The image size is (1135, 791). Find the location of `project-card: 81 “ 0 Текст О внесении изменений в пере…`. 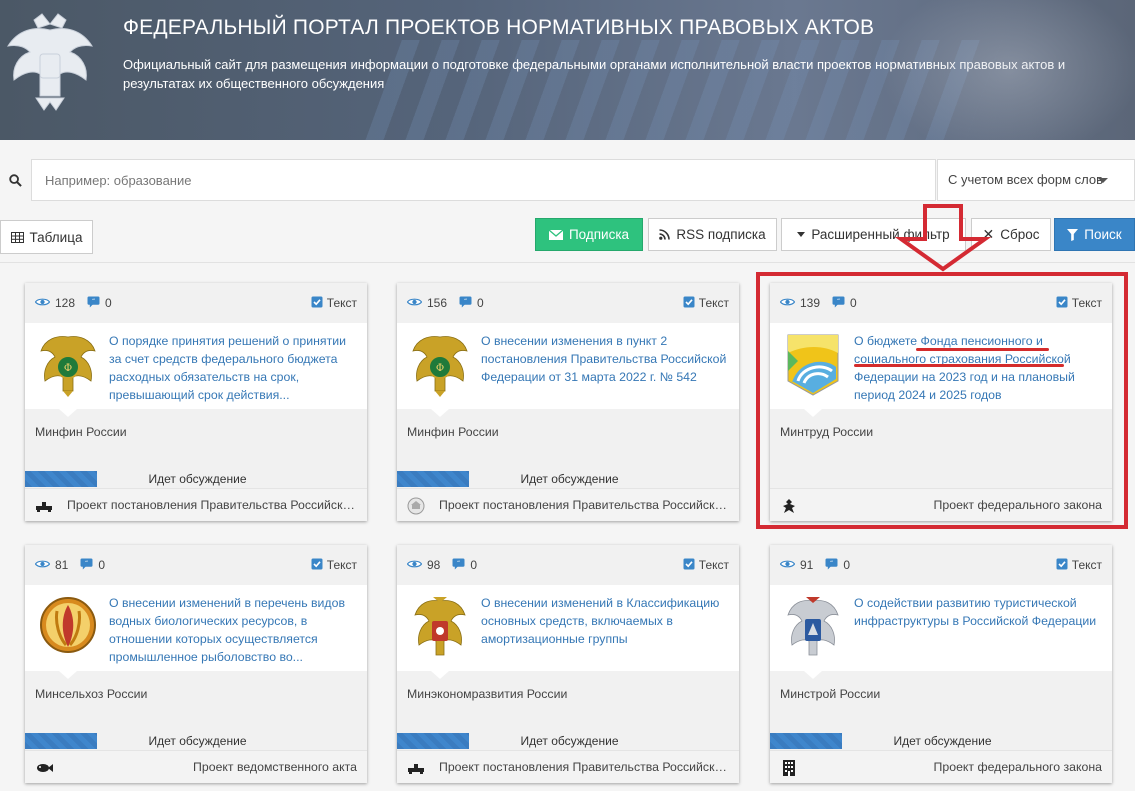

project-card: 81 “ 0 Текст О внесении изменений в пере… is located at coordinates (196, 664).